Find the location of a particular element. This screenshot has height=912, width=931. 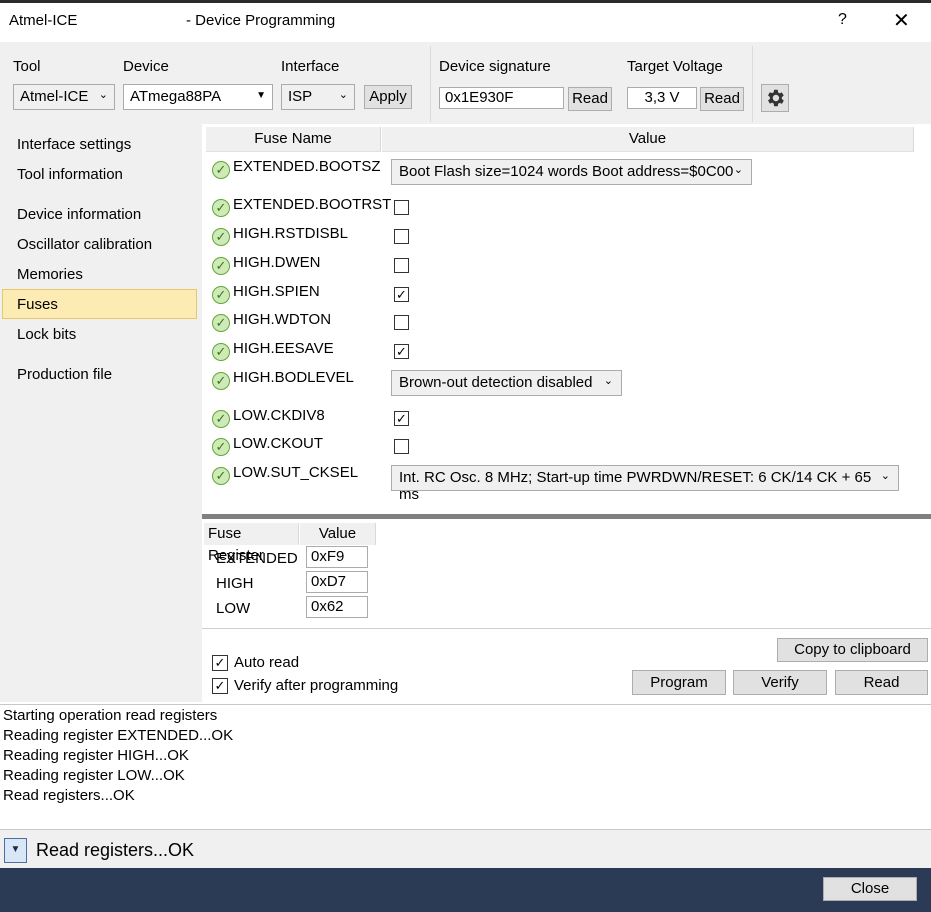

fuse-name: LOW.CKOUT is located at coordinates (278, 443).